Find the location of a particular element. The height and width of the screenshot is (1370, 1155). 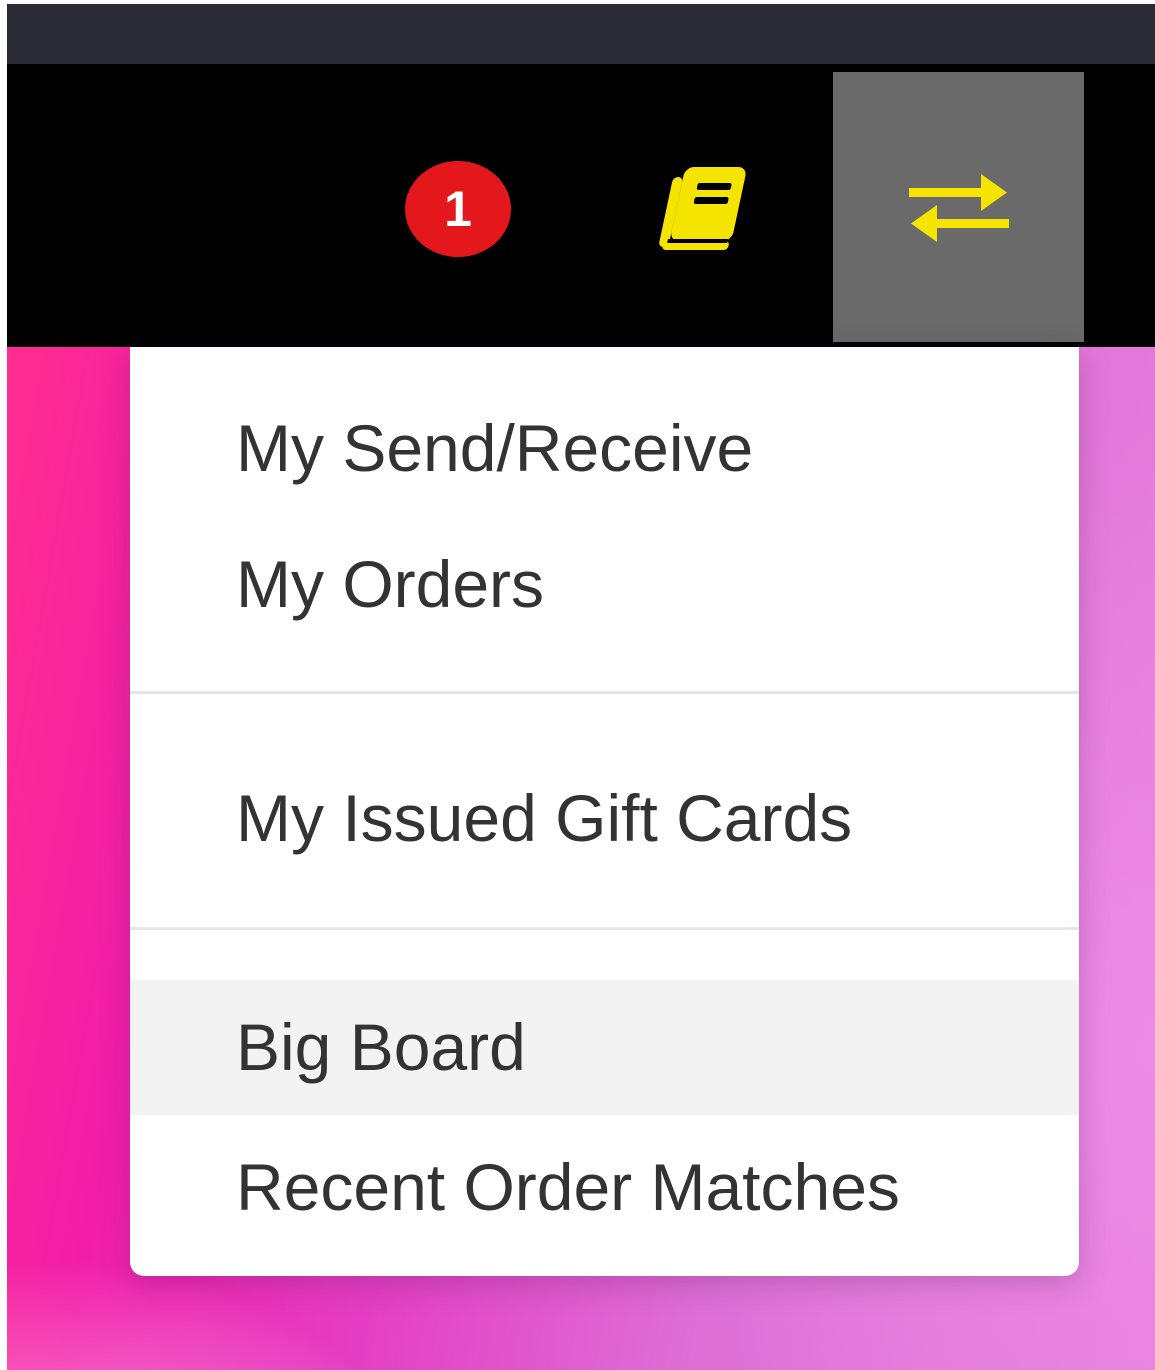

book-icon-graphic is located at coordinates (702, 208).